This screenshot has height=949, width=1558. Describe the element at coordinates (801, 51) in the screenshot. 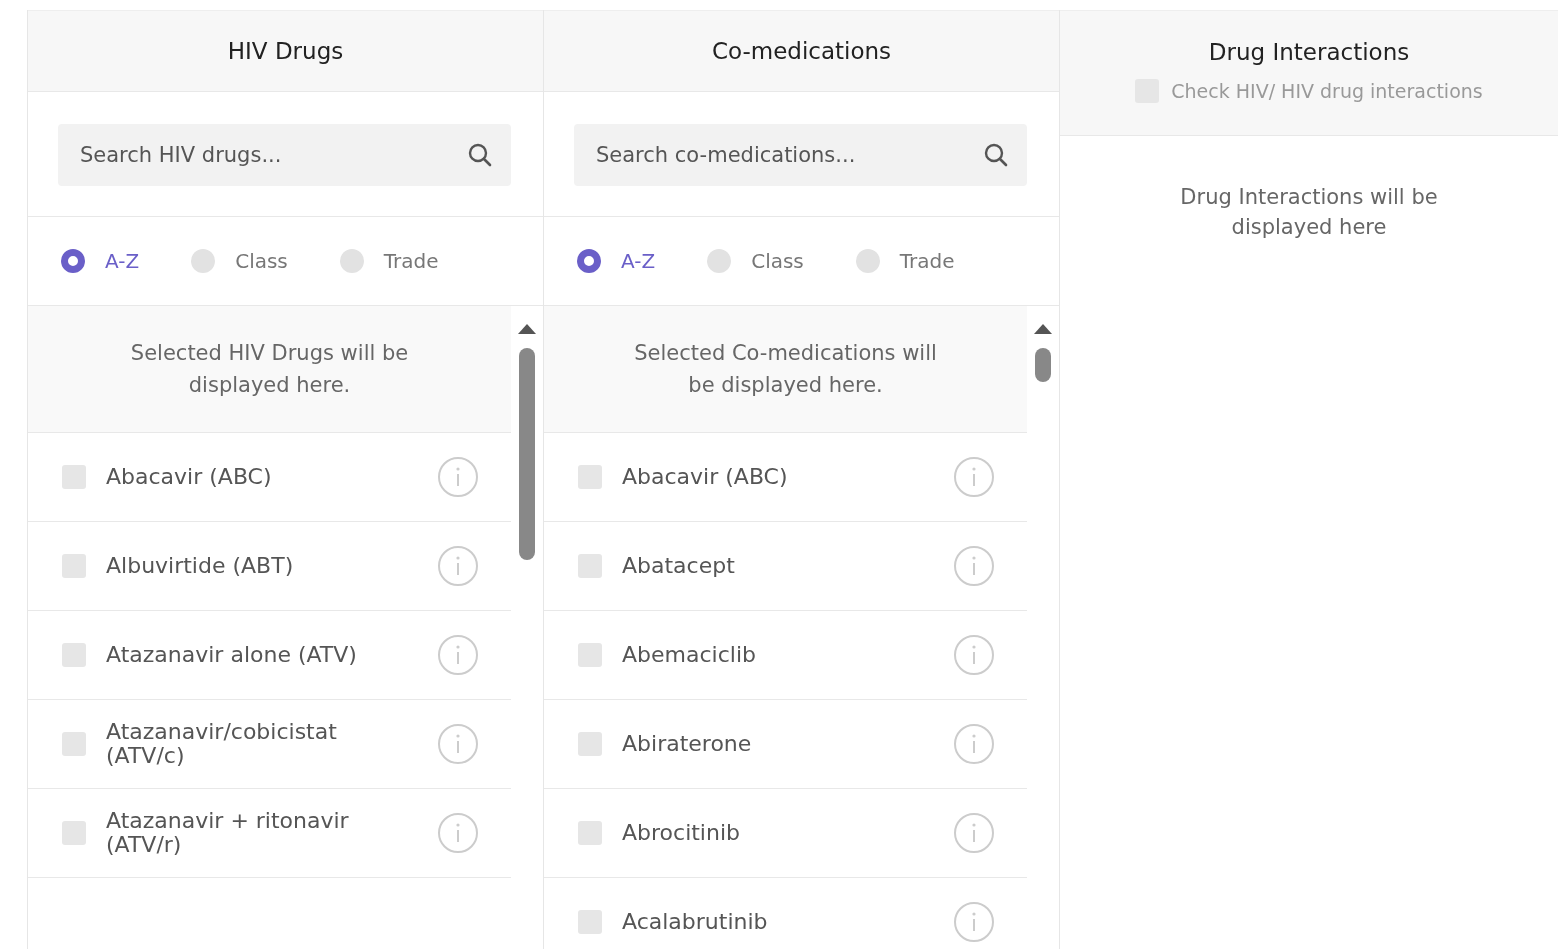

I see `column-title: Co-medications` at that location.